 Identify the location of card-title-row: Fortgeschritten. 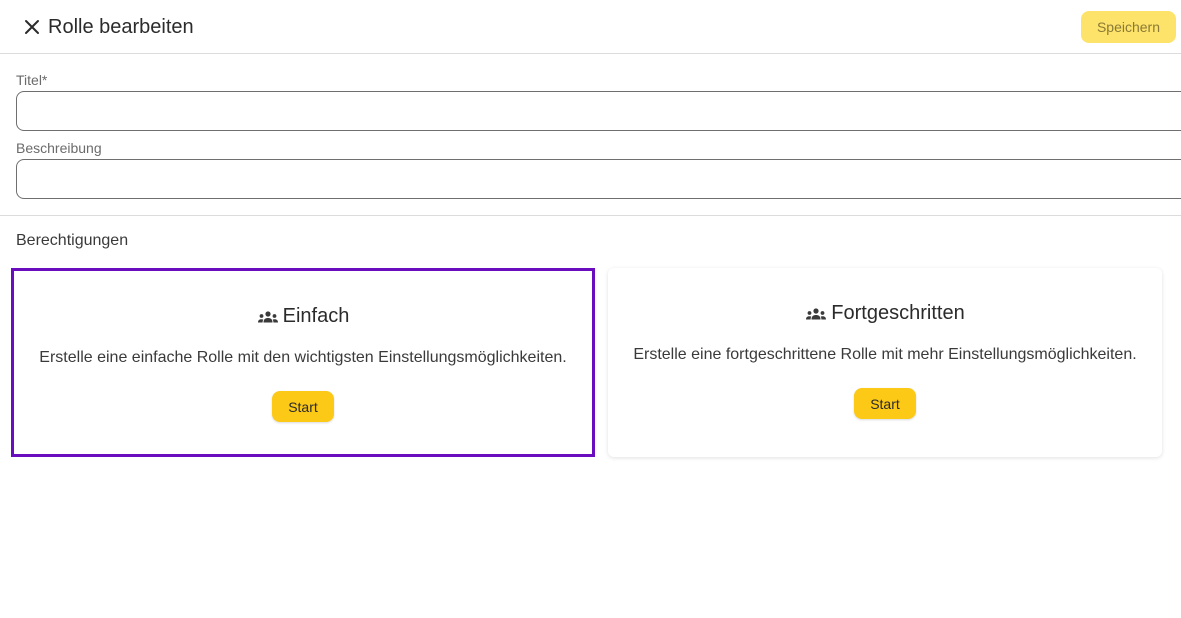
(885, 313).